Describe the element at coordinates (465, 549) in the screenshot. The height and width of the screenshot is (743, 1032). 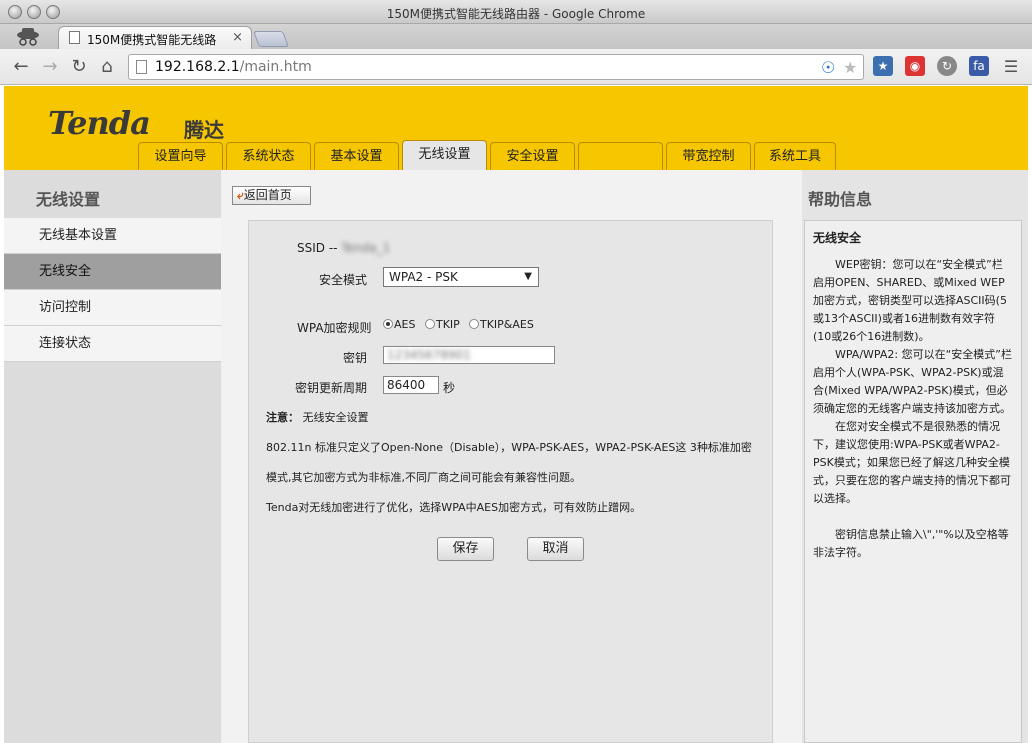
I see `save-button: 保存` at that location.